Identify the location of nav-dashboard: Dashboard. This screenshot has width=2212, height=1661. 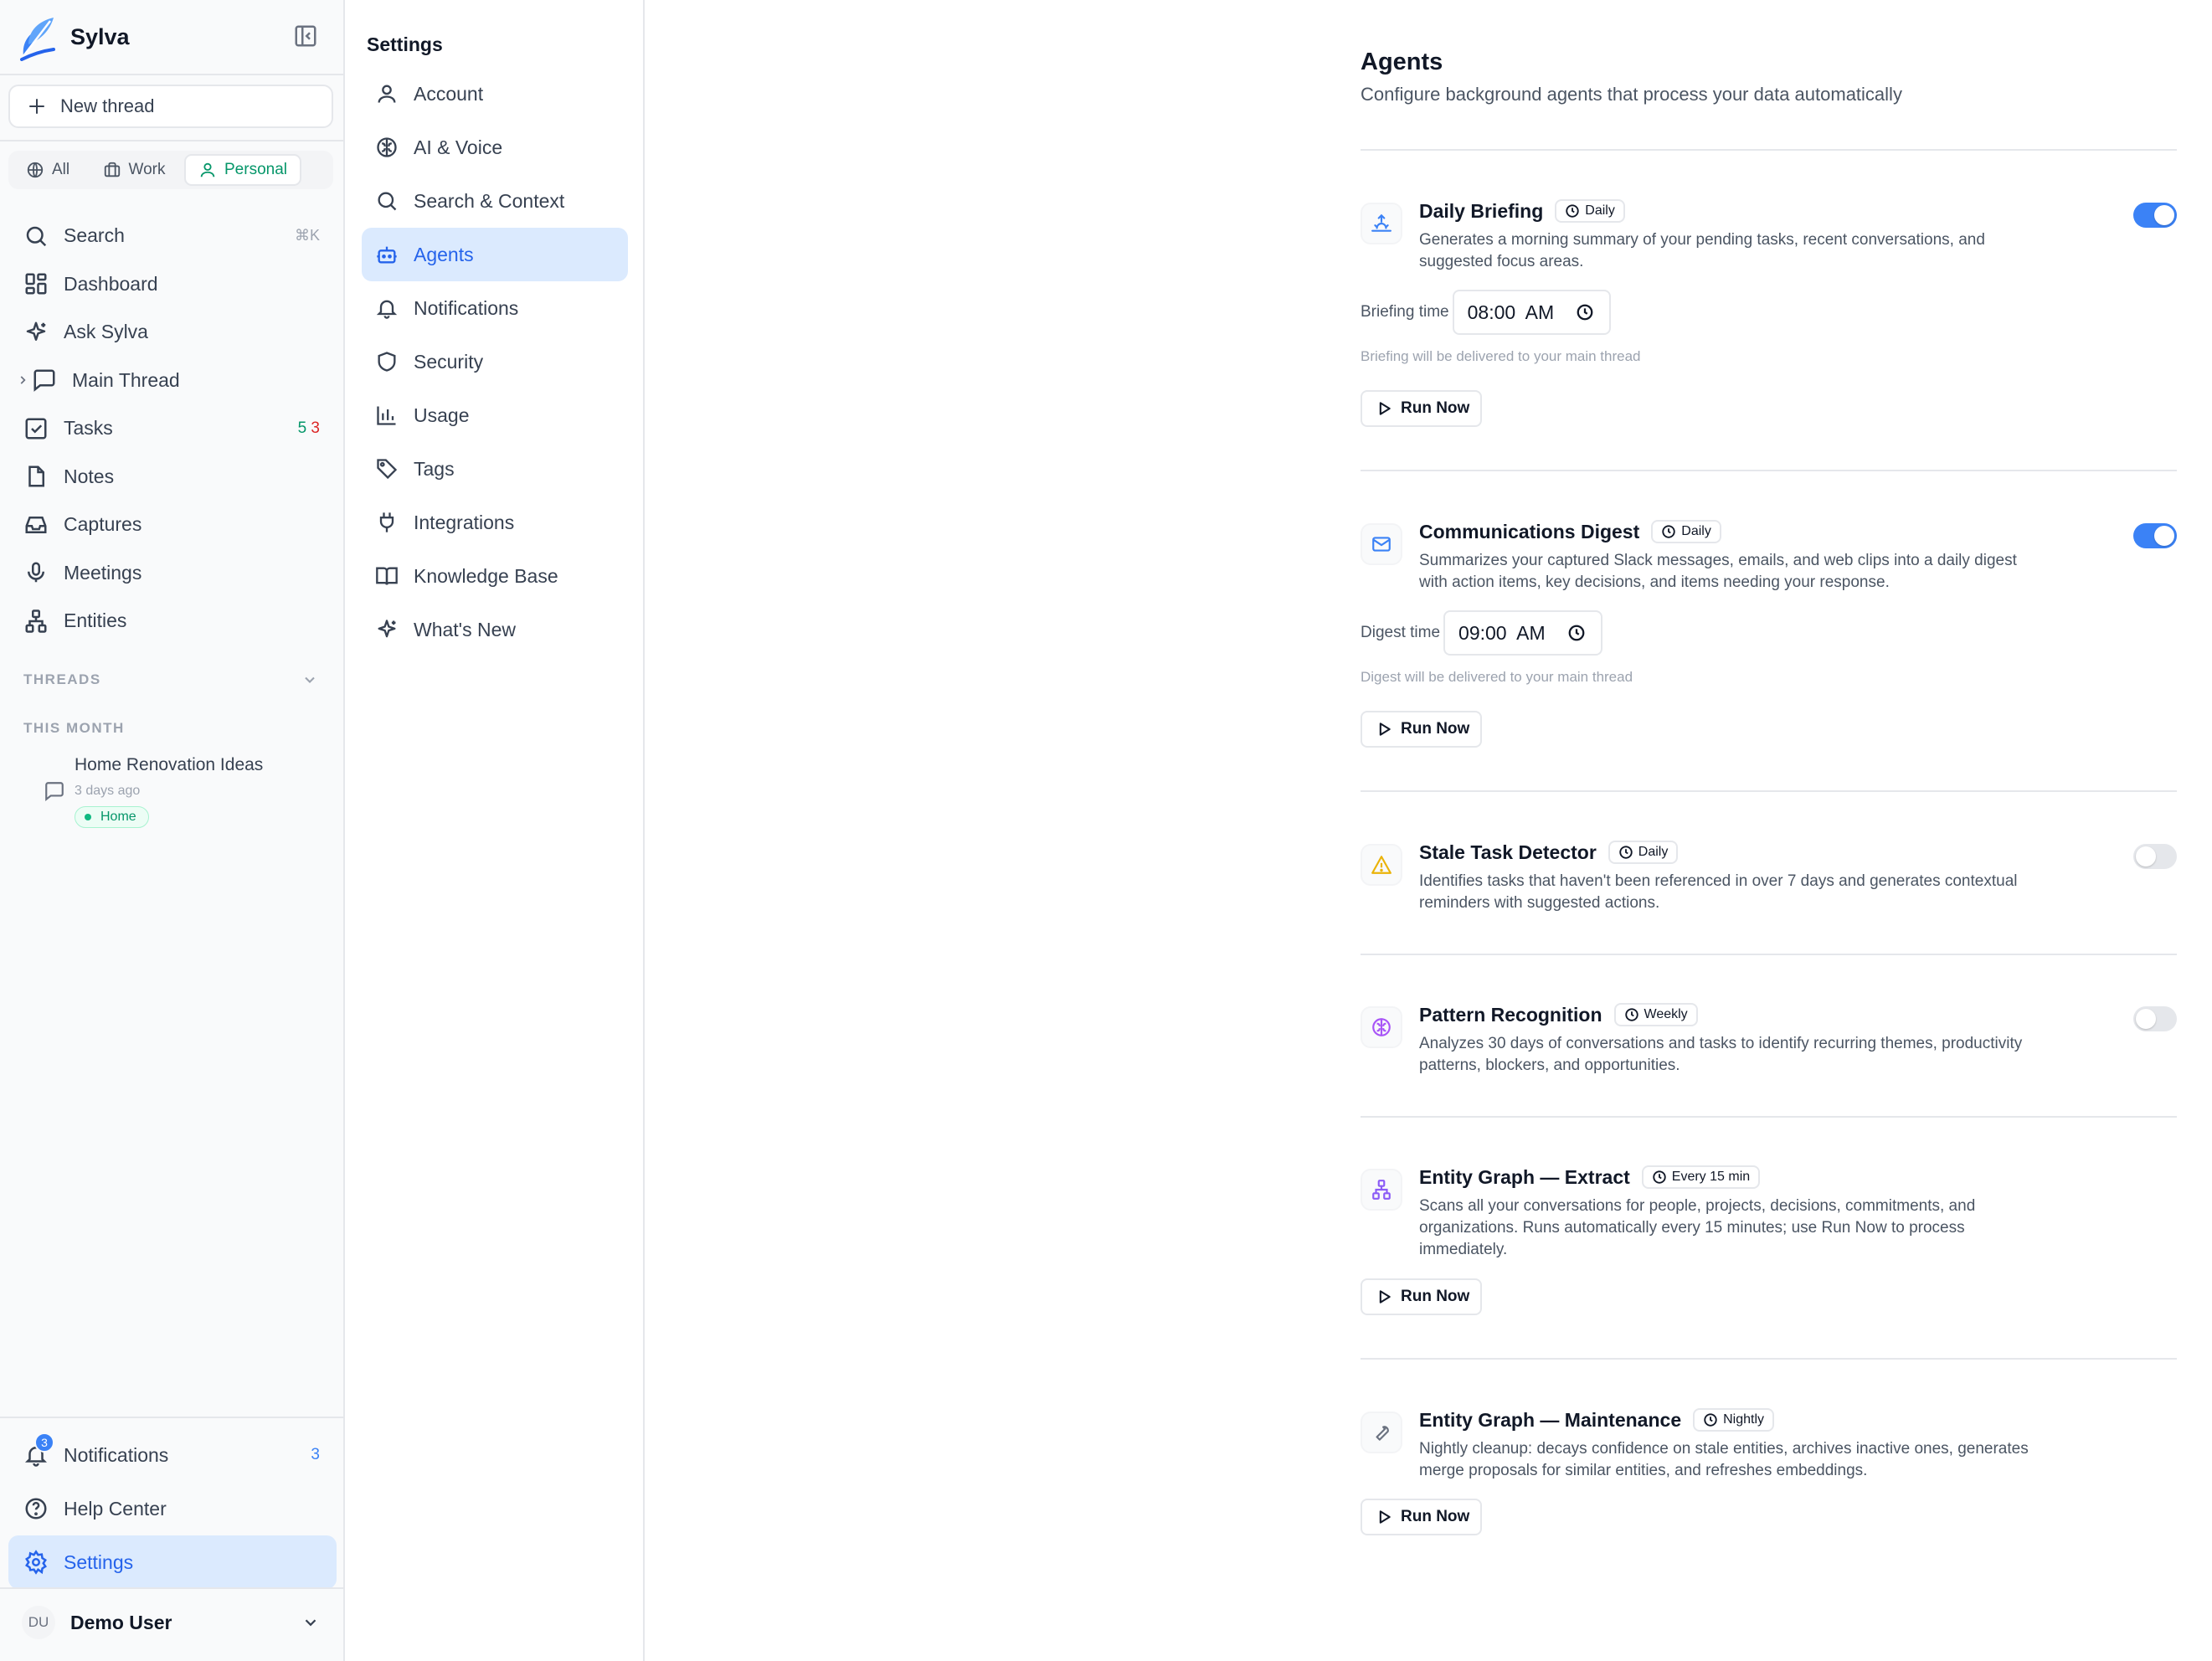
(172, 284).